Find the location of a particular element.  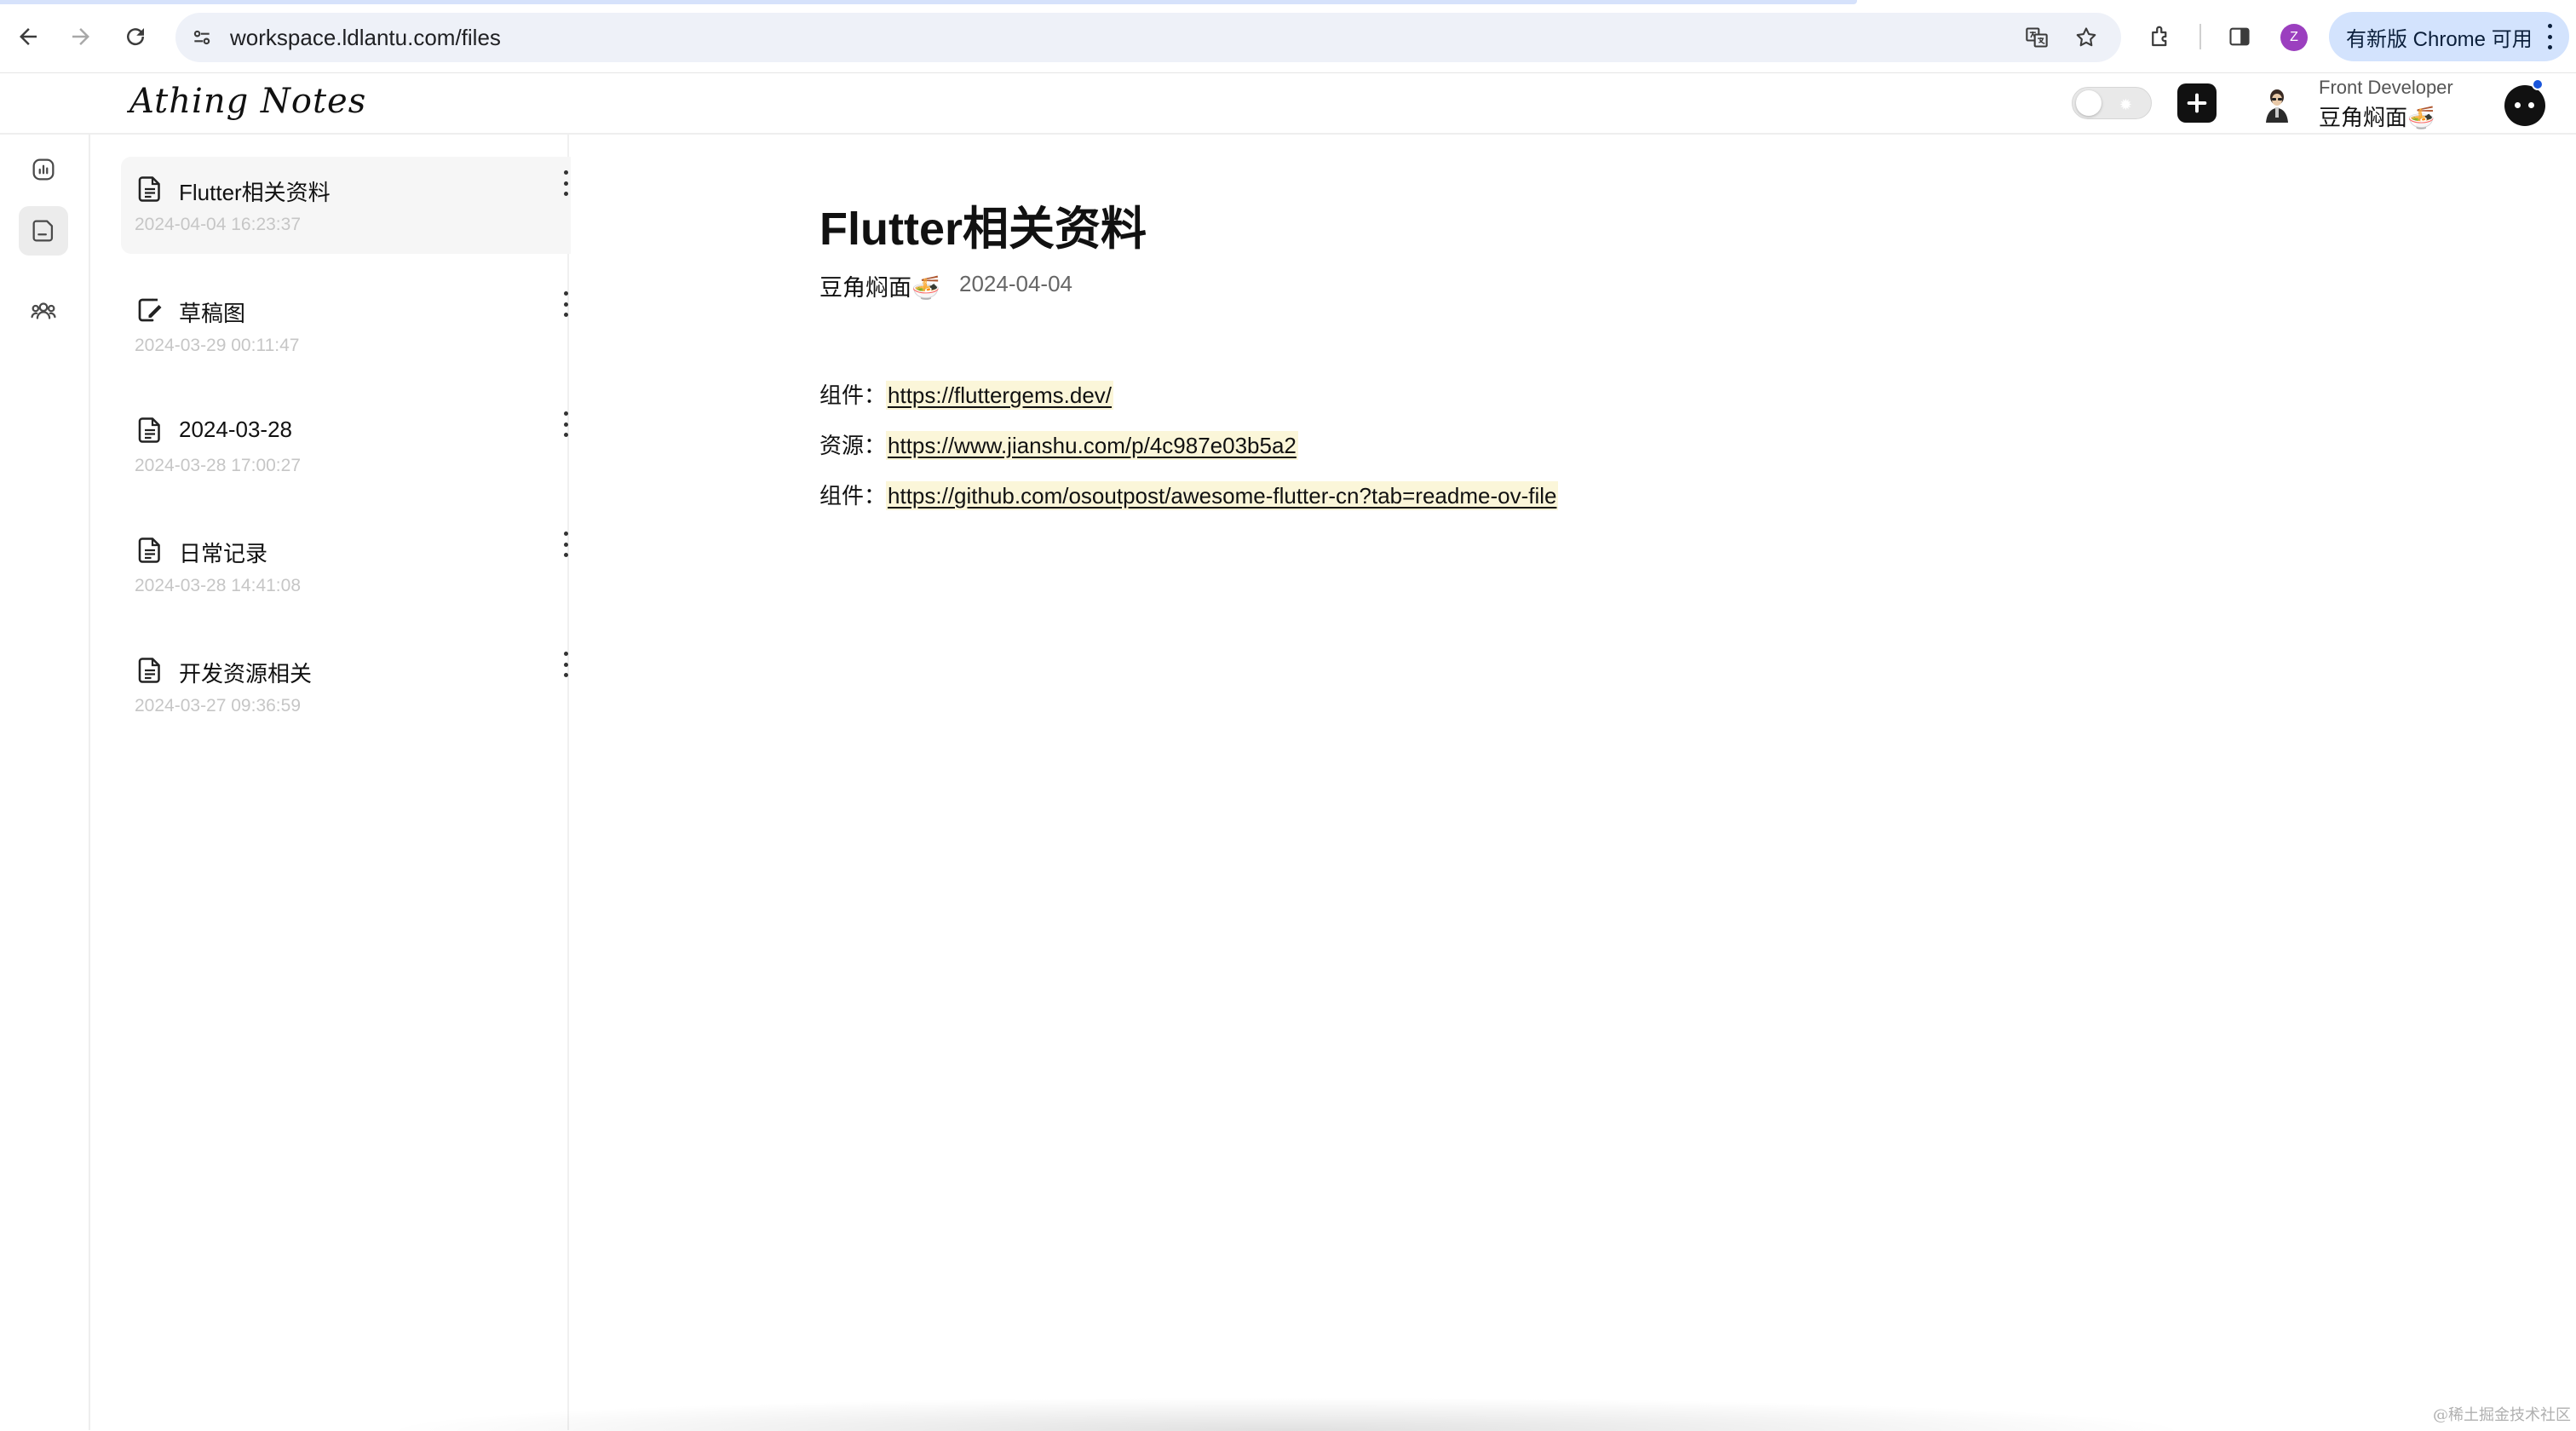

rail-files-button is located at coordinates (43, 231).